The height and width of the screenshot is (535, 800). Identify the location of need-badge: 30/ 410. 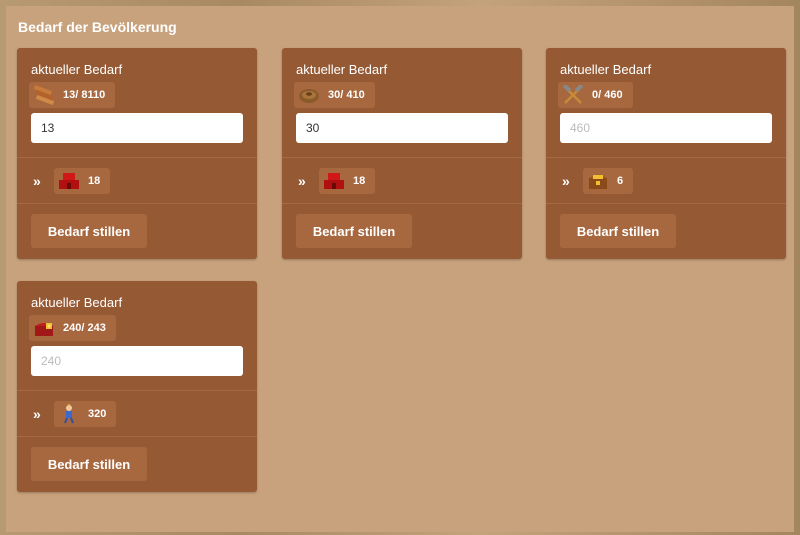
(334, 95).